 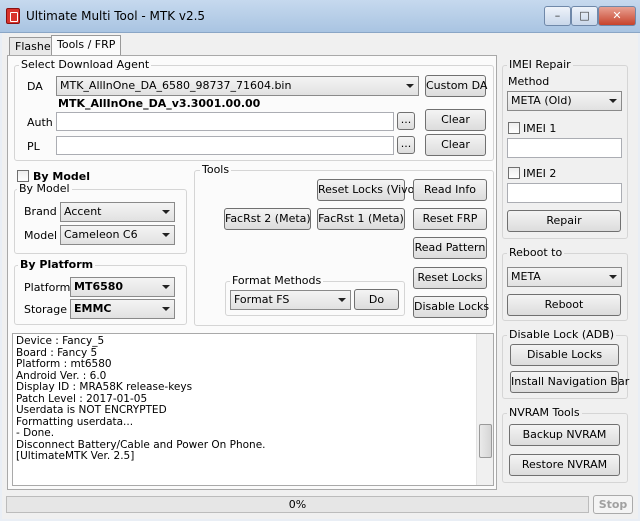 I want to click on by-model-legend: By Model, so click(x=44, y=188).